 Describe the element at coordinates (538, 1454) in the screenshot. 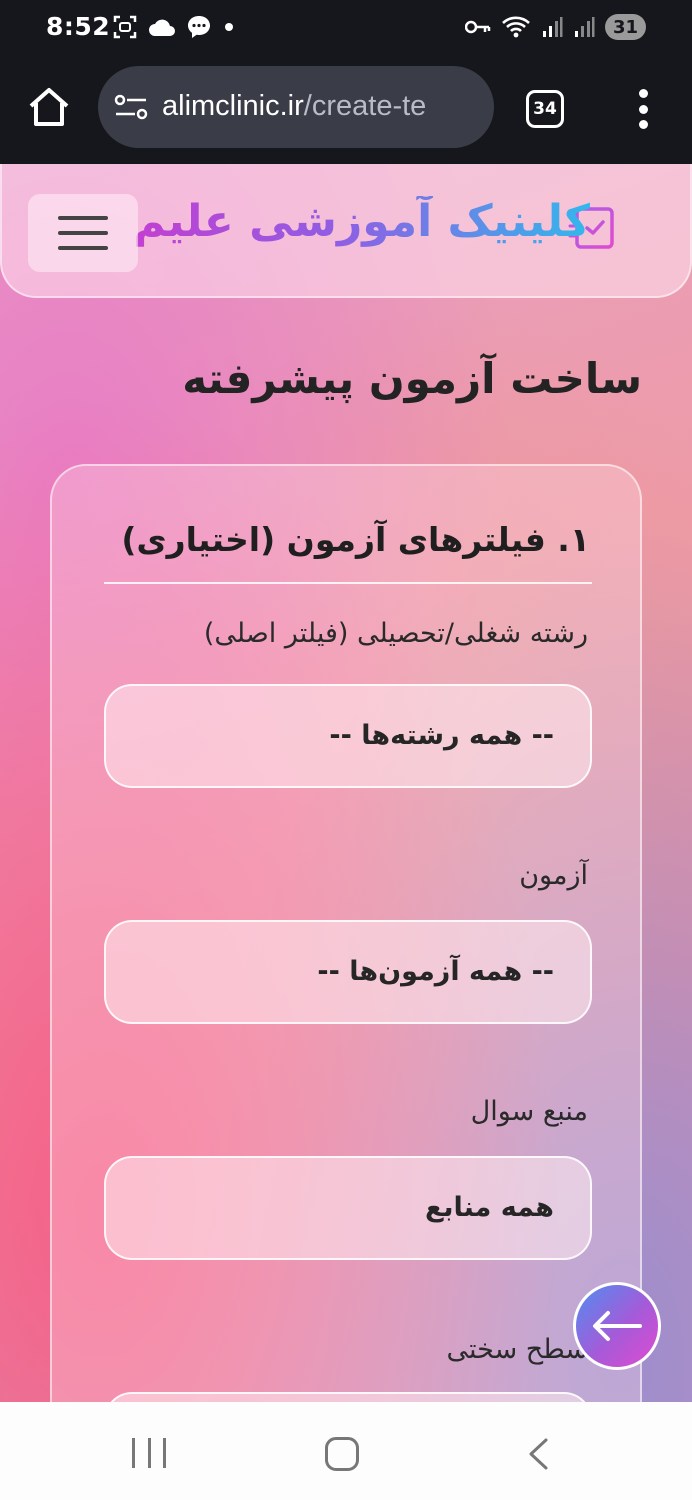

I see `back-nav-icon` at that location.